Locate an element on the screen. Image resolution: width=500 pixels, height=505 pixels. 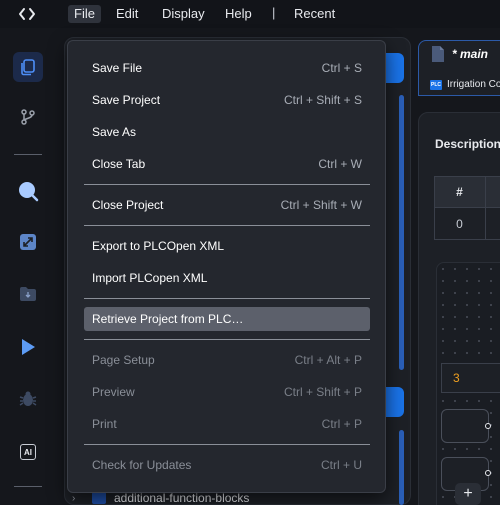
menu-recent: Recent is located at coordinates (314, 14).